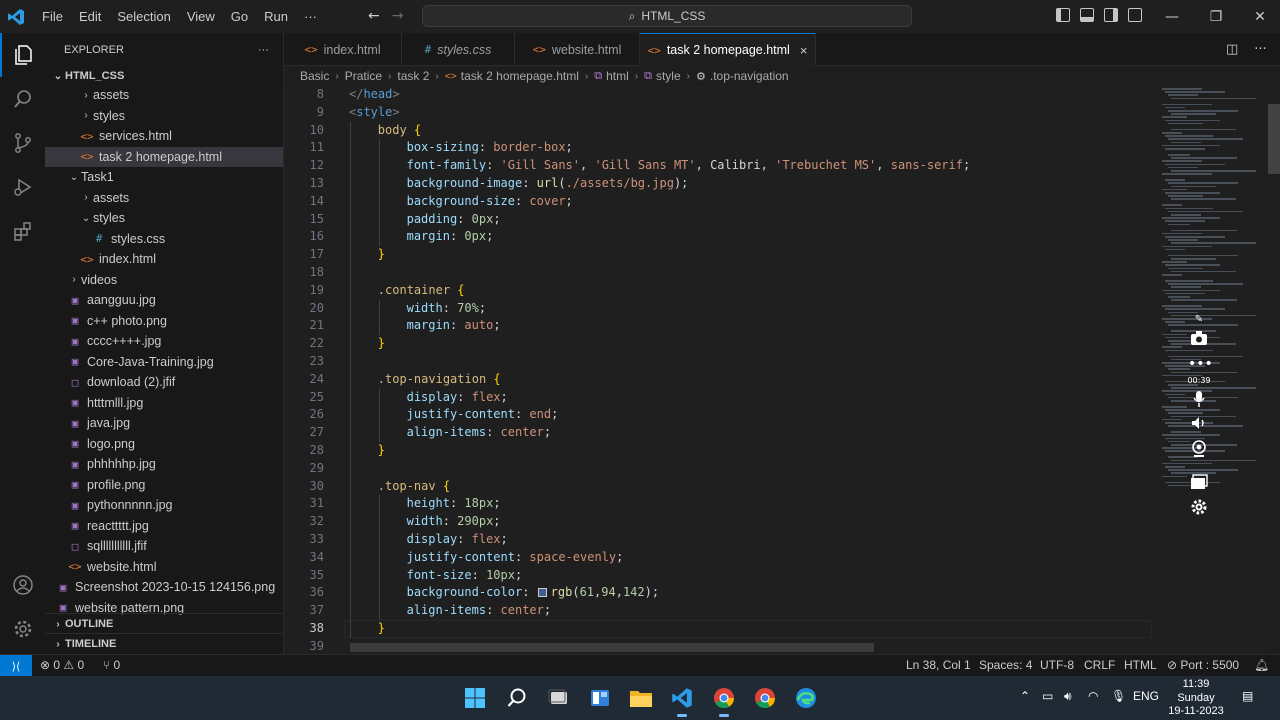 This screenshot has width=1280, height=720. What do you see at coordinates (164, 403) in the screenshot?
I see `tree-file: ▣ htttmlll.jpg` at bounding box center [164, 403].